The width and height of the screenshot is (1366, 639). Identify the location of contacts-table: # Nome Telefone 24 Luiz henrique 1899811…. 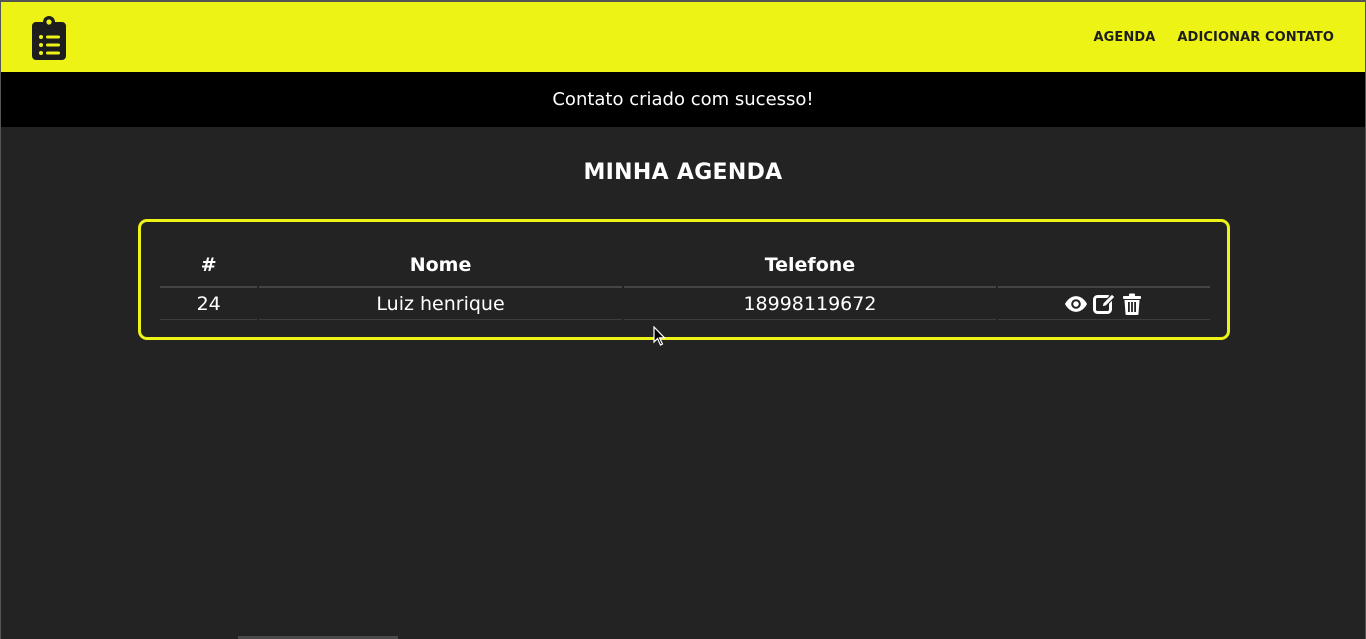
(685, 282).